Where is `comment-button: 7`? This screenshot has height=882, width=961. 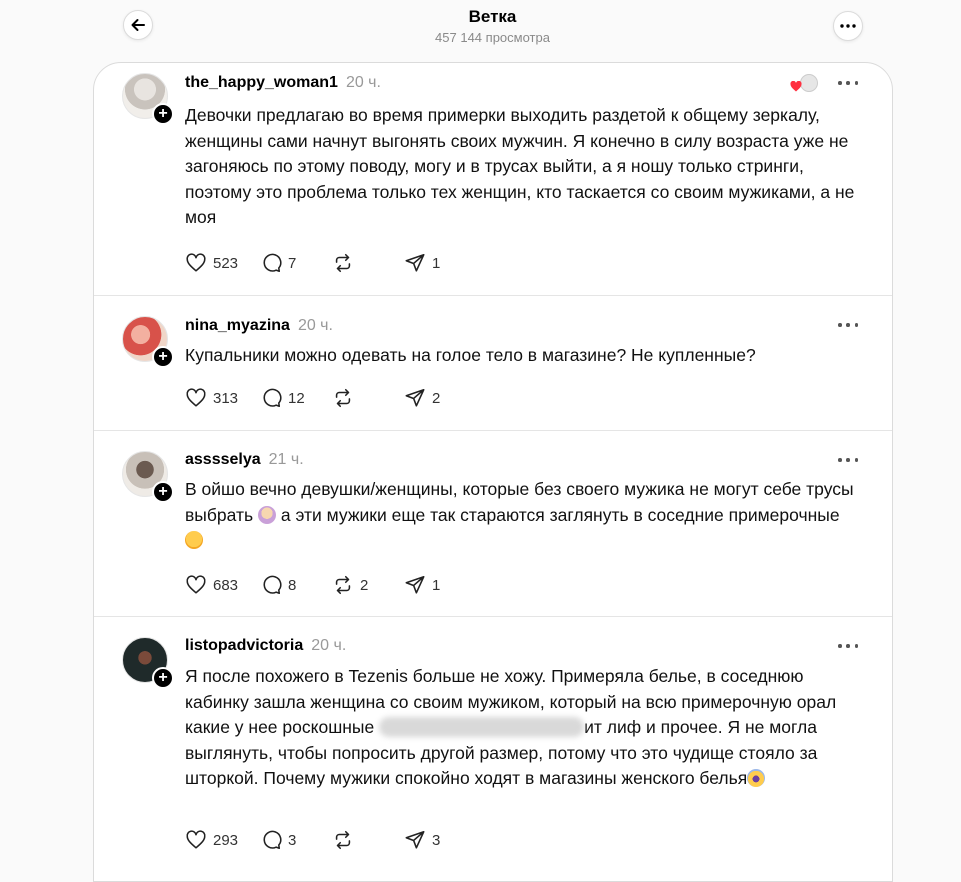 comment-button: 7 is located at coordinates (285, 263).